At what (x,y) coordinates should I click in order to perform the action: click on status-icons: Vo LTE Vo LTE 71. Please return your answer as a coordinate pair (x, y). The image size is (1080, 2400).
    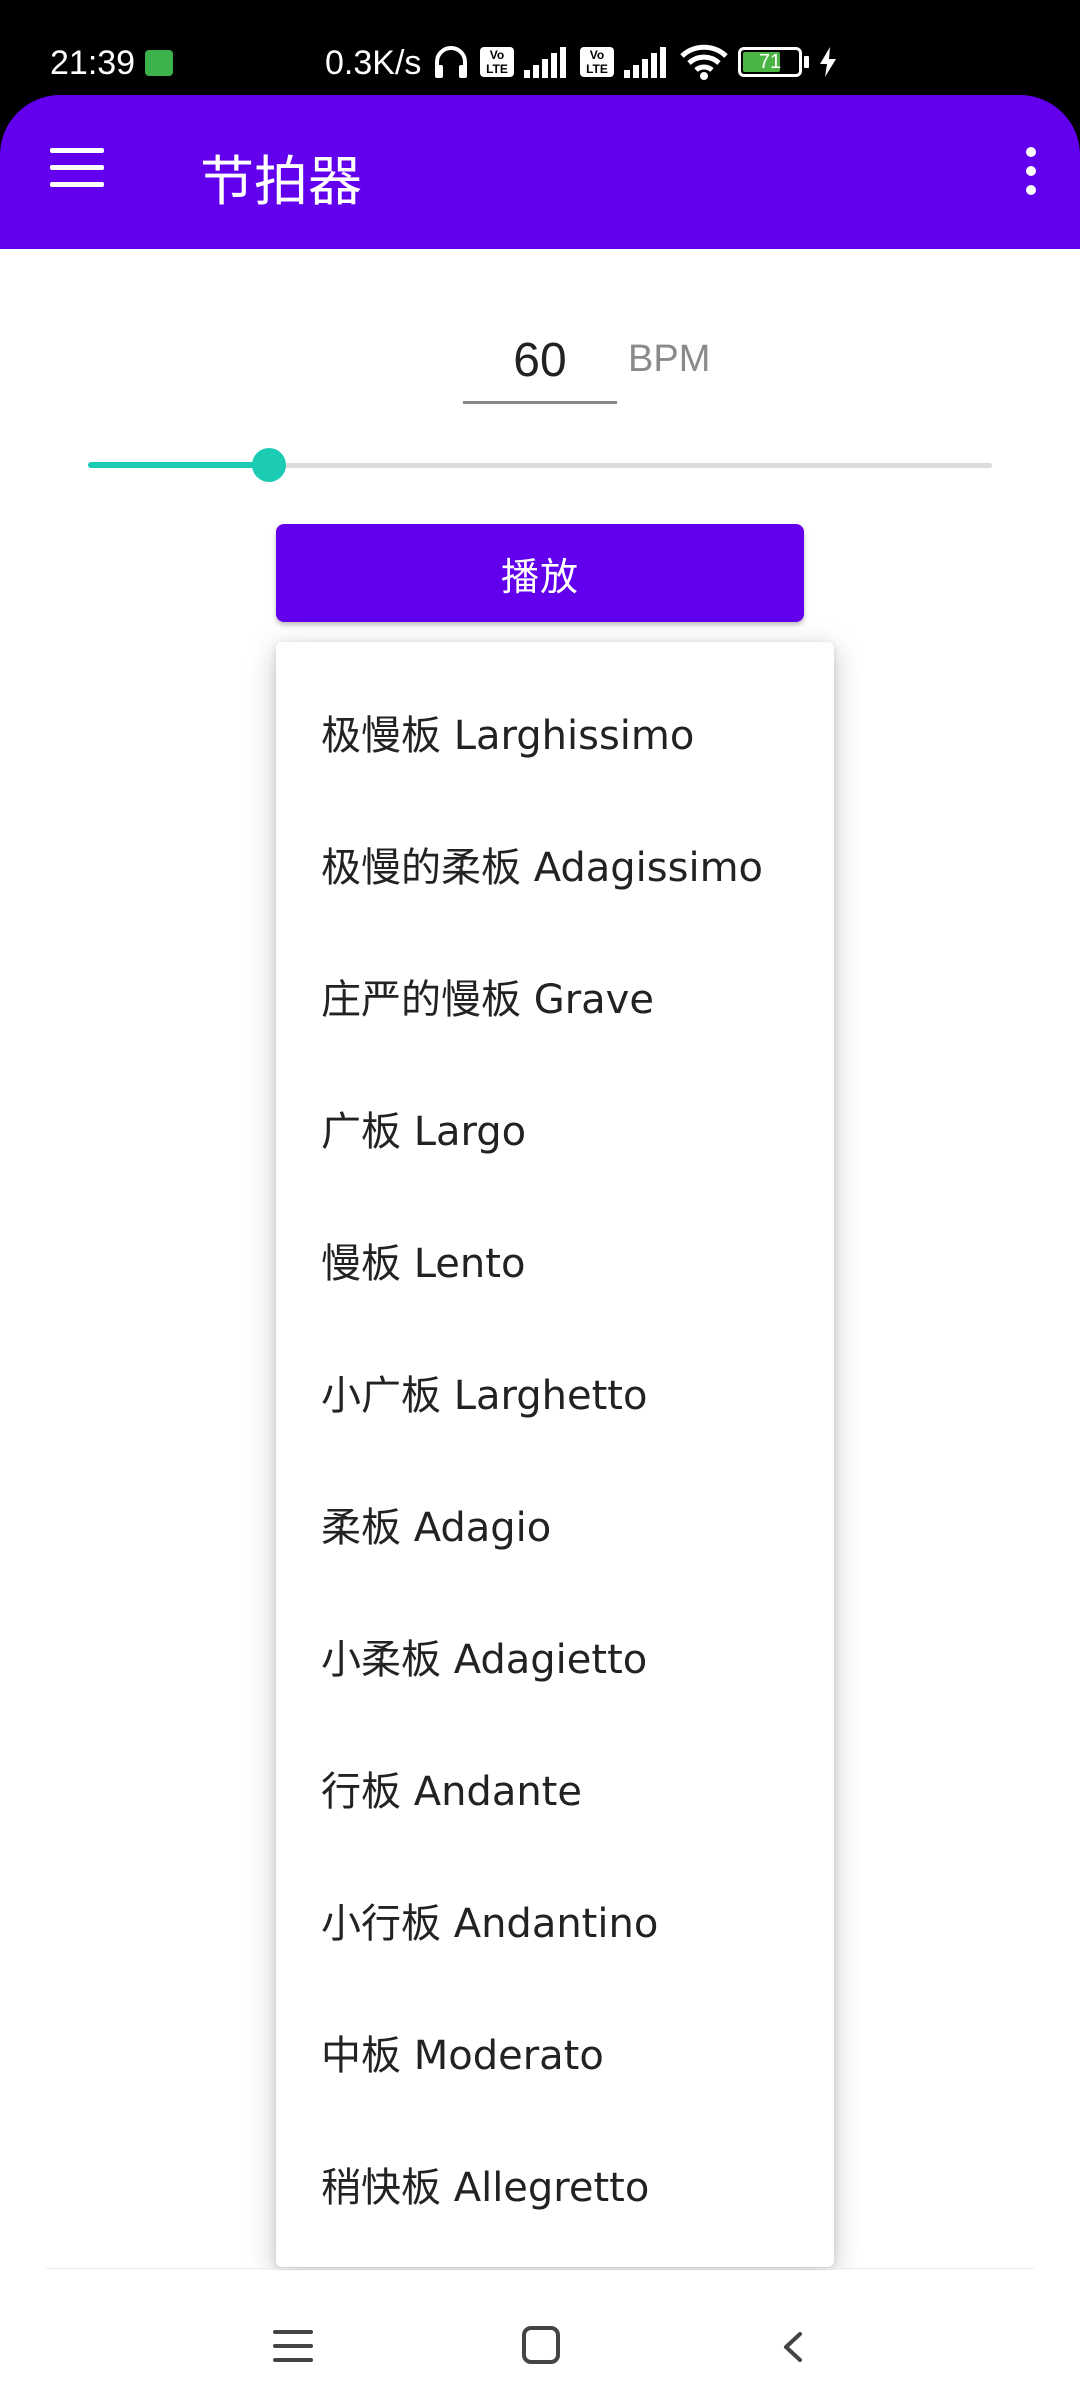
    Looking at the image, I should click on (634, 62).